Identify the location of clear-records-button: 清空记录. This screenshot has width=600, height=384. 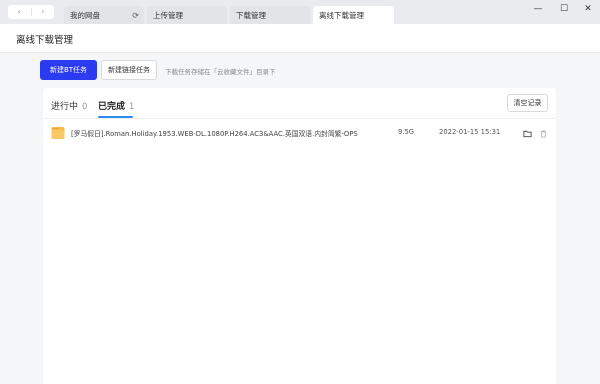
(527, 103).